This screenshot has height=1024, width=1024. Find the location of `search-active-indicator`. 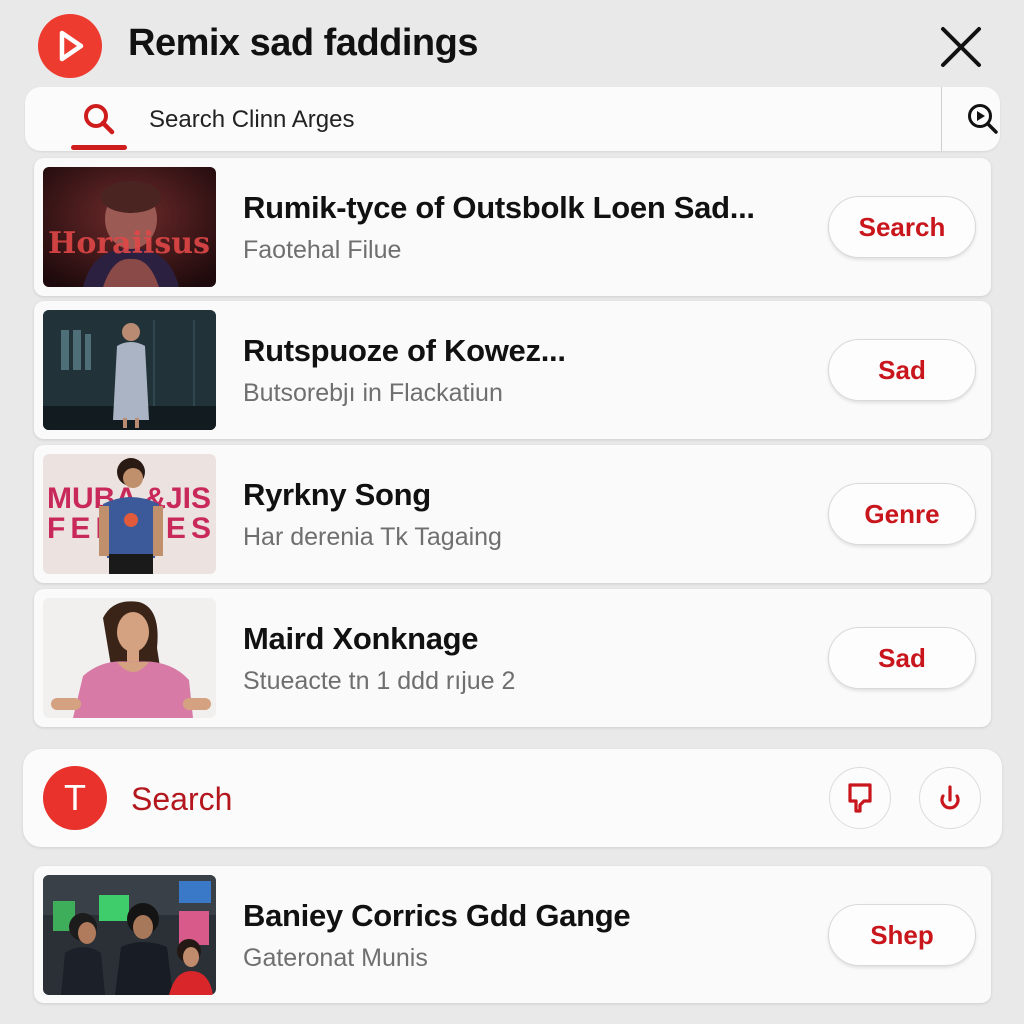

search-active-indicator is located at coordinates (99, 147).